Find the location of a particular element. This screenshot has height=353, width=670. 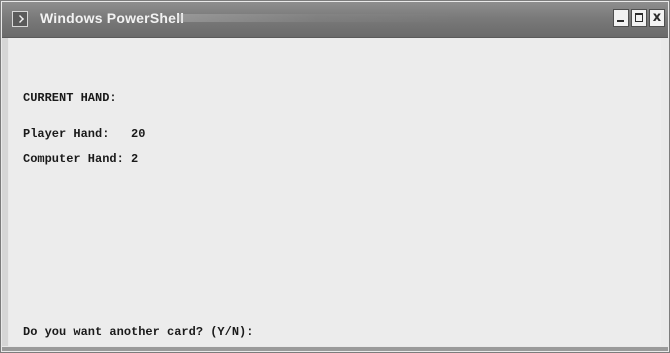

title-bar: Windows PowerShell x is located at coordinates (335, 20).